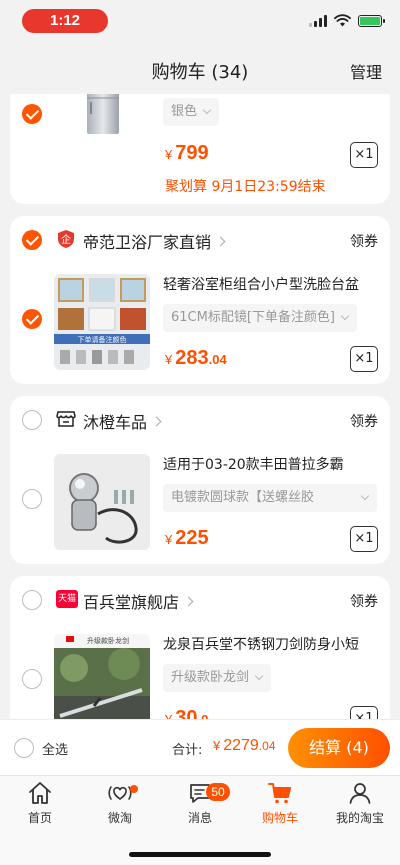  Describe the element at coordinates (39, 818) in the screenshot. I see `tab-label: 首页` at that location.